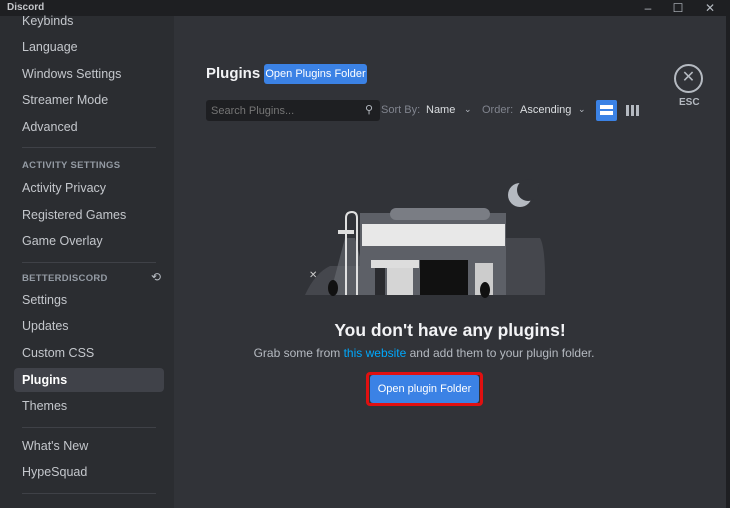 The height and width of the screenshot is (508, 730). I want to click on history-icon: ⟲, so click(156, 277).